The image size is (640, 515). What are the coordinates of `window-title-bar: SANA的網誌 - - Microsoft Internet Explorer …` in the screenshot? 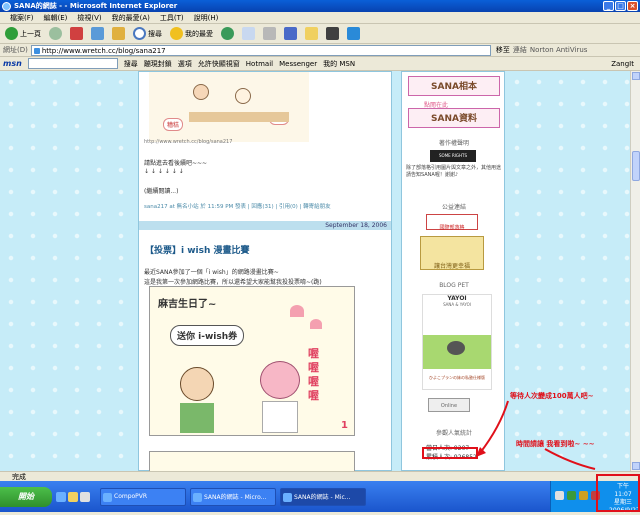 It's located at (320, 6).